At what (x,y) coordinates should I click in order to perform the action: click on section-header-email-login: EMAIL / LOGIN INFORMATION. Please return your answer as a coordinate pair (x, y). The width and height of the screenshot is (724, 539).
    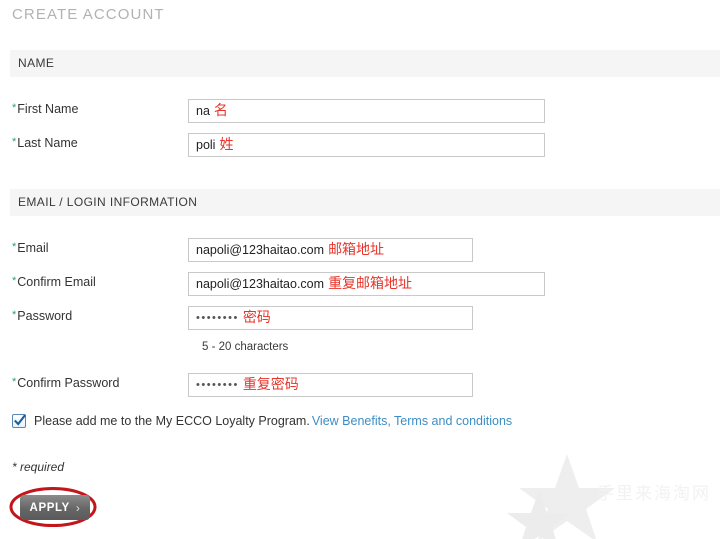
    Looking at the image, I should click on (365, 202).